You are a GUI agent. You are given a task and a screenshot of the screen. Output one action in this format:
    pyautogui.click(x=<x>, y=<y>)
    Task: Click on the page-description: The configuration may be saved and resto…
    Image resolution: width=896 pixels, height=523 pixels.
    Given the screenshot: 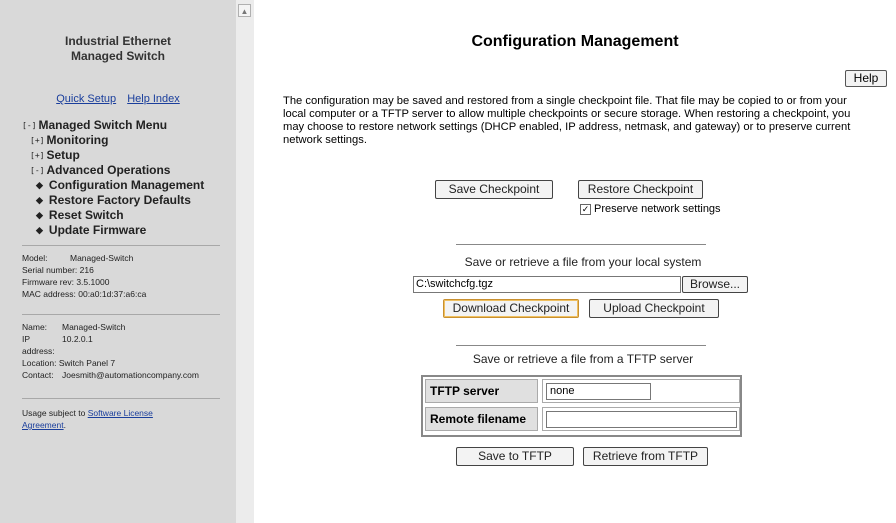 What is the action you would take?
    pyautogui.click(x=567, y=120)
    